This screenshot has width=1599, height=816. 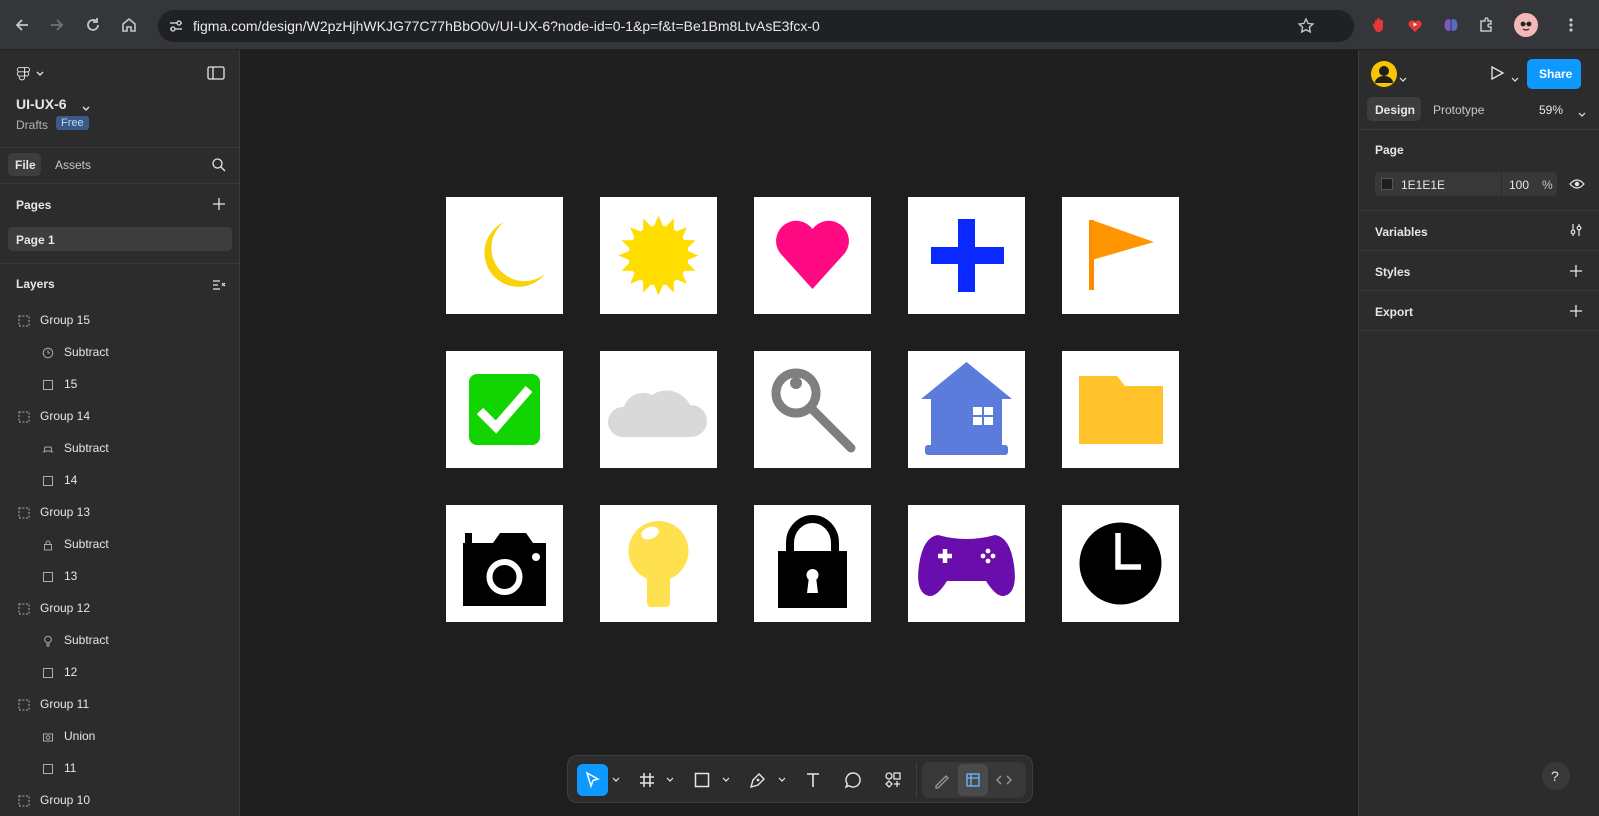 What do you see at coordinates (216, 75) in the screenshot?
I see `panel-toggle-icon` at bounding box center [216, 75].